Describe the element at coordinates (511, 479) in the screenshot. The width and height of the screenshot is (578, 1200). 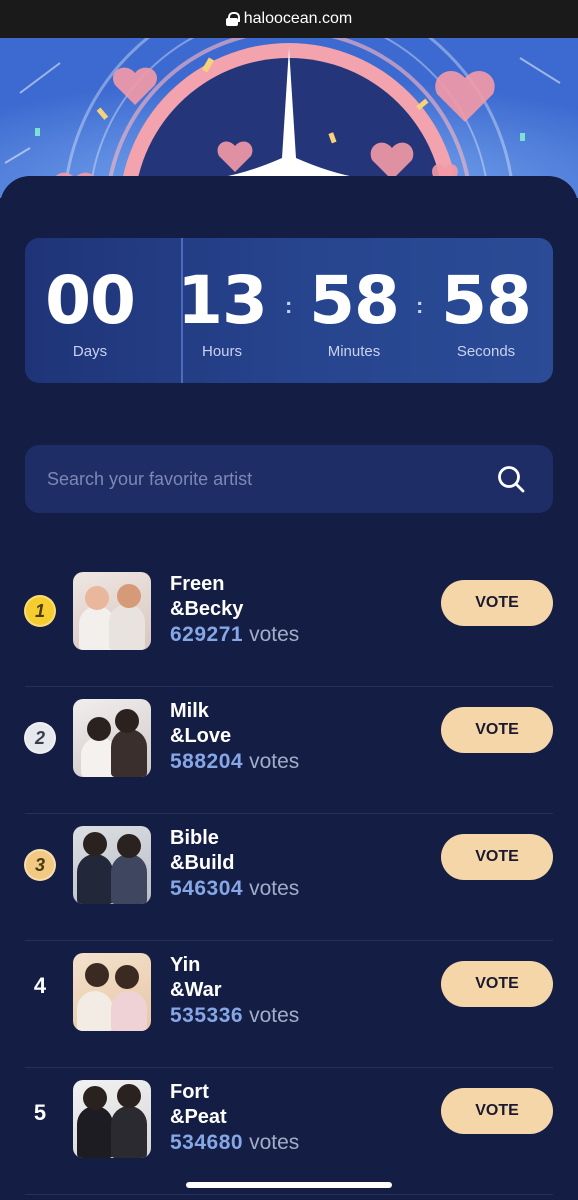
I see `search-icon` at that location.